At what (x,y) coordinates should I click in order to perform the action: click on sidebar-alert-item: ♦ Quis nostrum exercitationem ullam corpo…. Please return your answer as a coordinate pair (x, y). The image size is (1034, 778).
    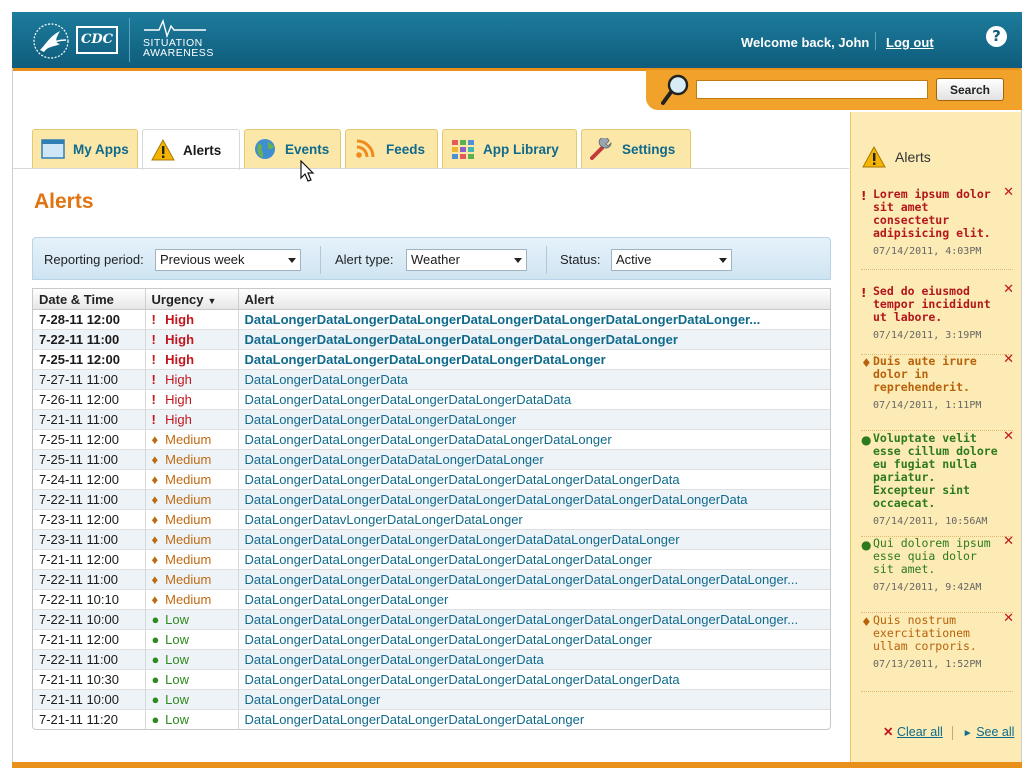
    Looking at the image, I should click on (937, 651).